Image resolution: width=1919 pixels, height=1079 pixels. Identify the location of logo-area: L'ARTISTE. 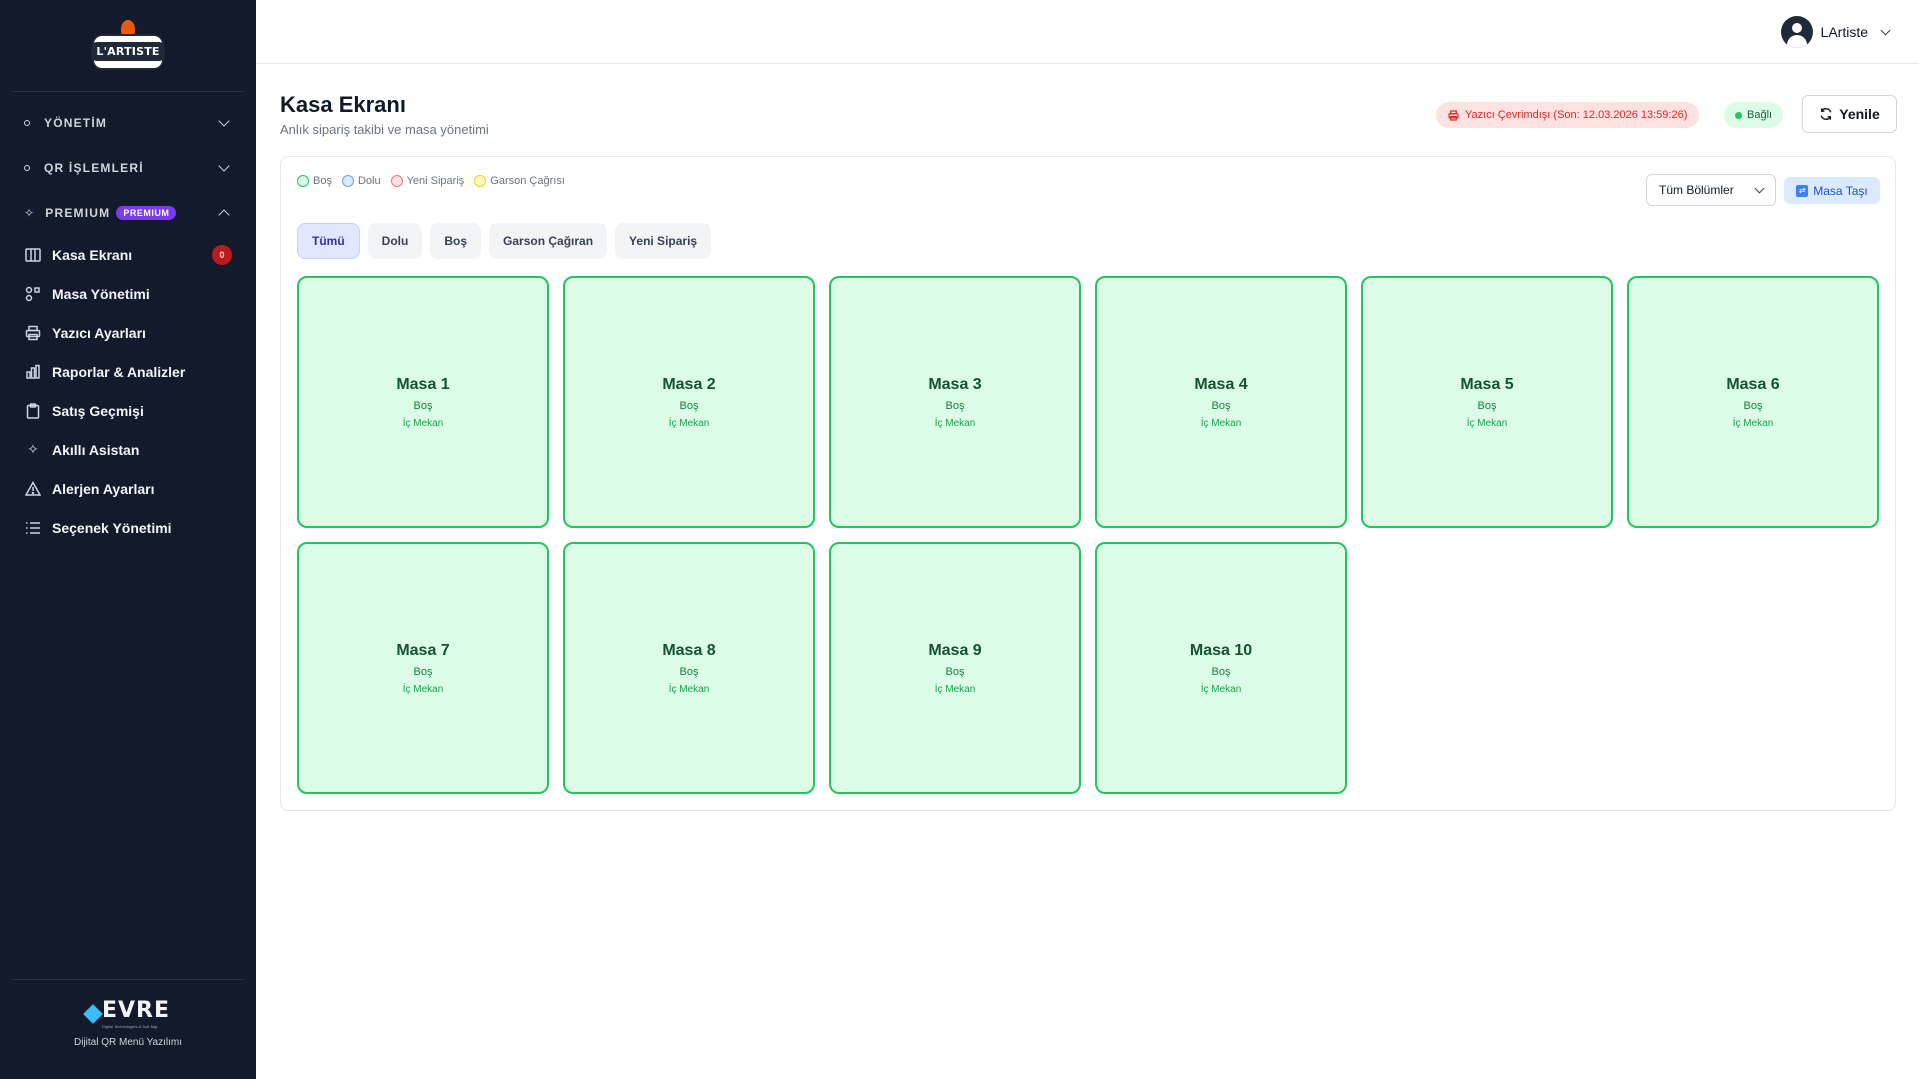
(128, 46).